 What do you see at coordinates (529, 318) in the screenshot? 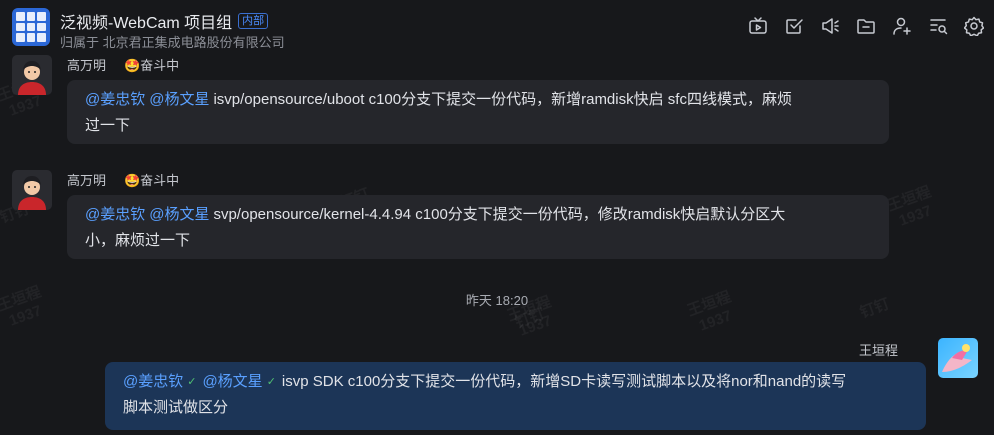
I see `watermark: 钉钉` at bounding box center [529, 318].